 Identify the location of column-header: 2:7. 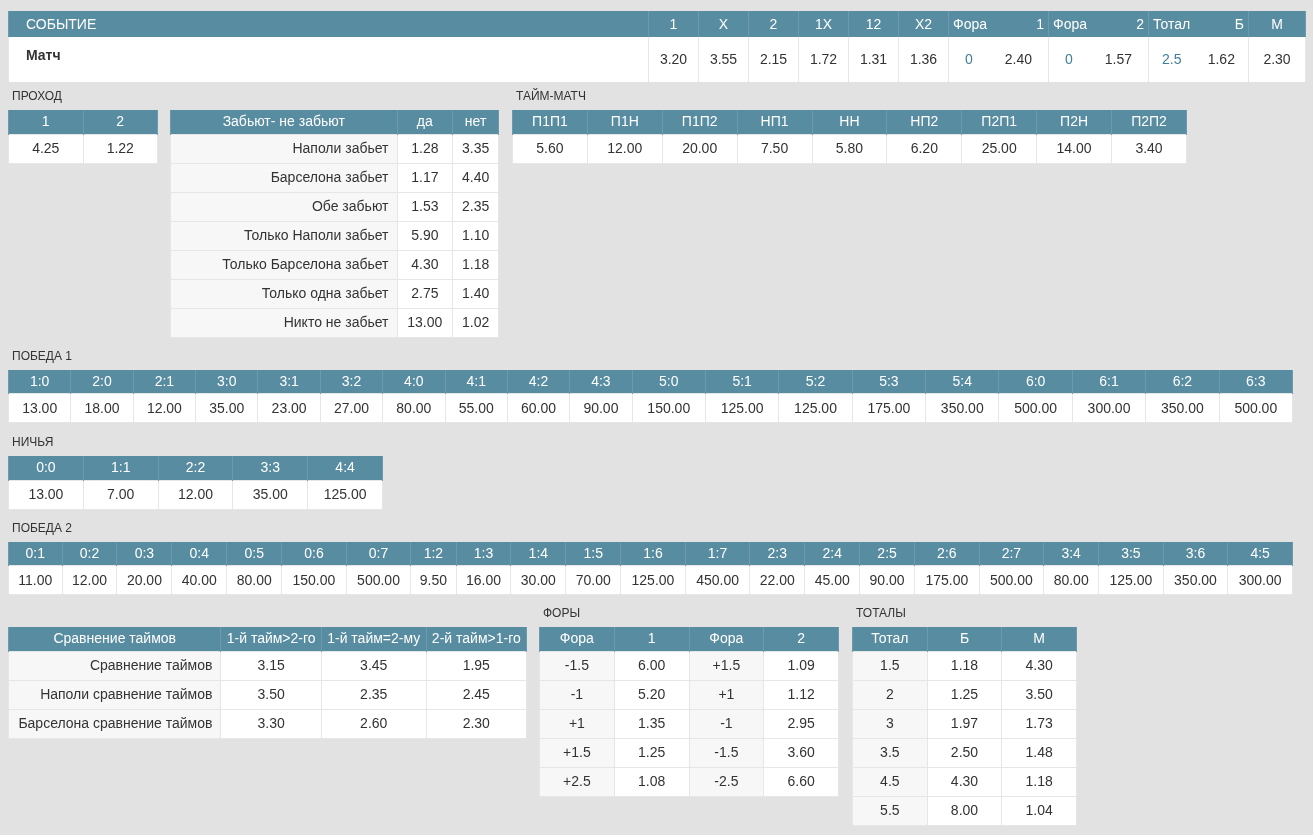
(1011, 553).